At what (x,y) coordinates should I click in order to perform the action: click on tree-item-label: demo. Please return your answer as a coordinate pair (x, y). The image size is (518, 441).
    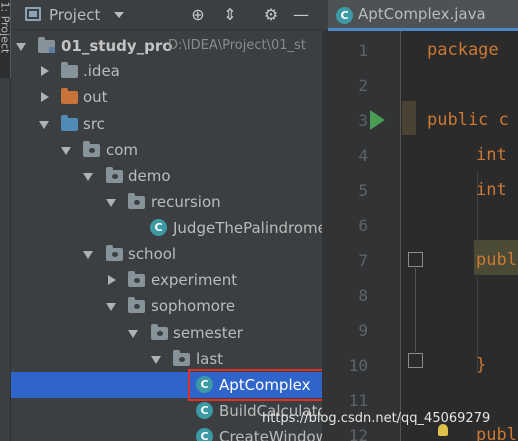
    Looking at the image, I should click on (149, 176).